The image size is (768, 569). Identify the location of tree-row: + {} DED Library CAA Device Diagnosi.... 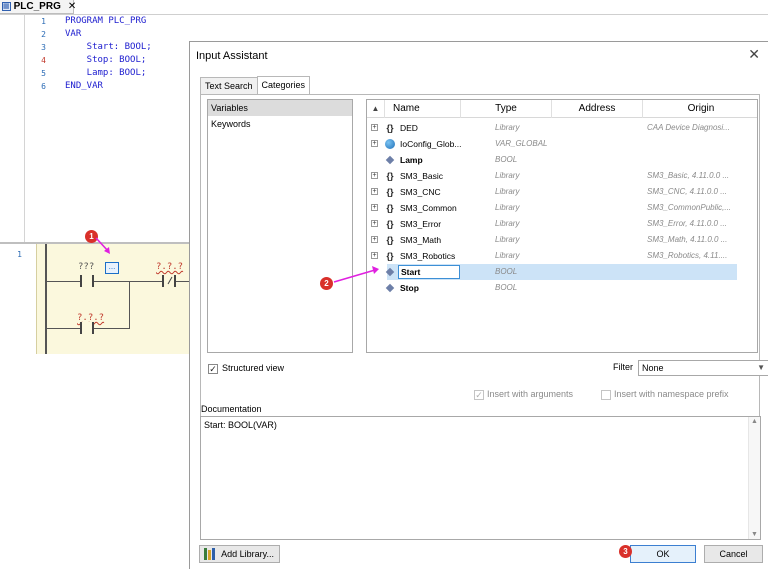
(562, 128).